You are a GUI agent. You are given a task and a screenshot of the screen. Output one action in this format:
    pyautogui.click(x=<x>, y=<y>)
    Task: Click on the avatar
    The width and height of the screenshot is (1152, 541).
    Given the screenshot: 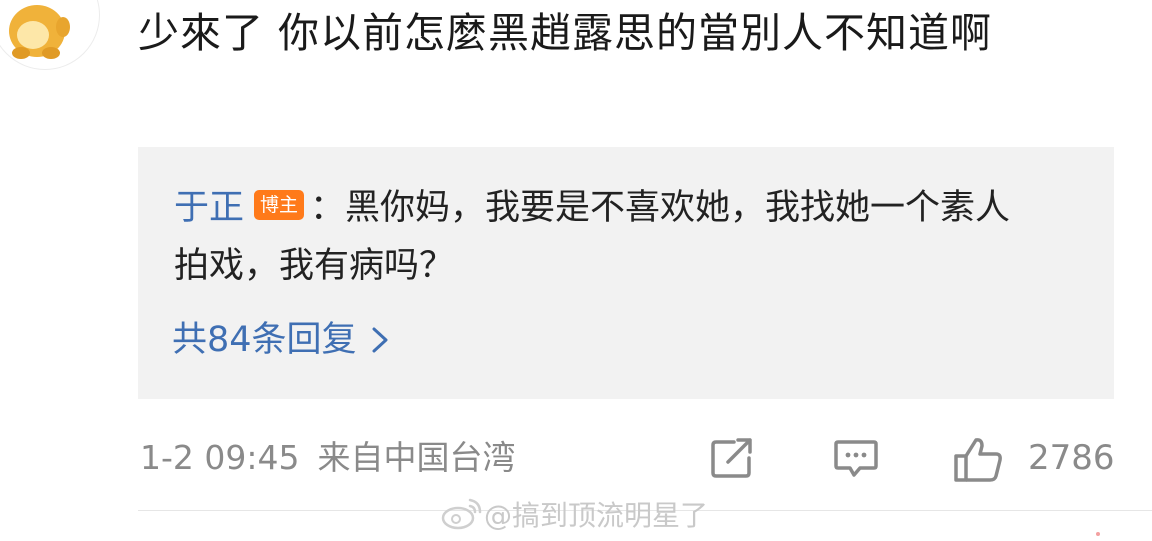 What is the action you would take?
    pyautogui.click(x=50, y=35)
    